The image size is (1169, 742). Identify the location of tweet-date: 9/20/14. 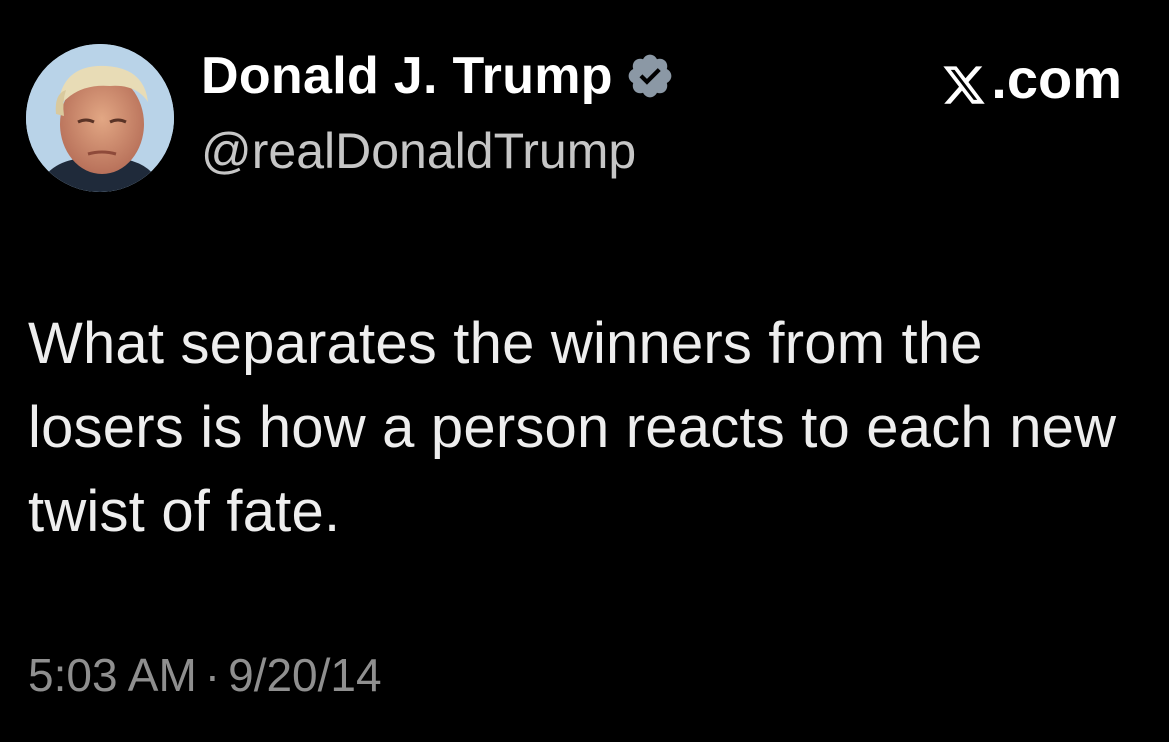
(305, 675).